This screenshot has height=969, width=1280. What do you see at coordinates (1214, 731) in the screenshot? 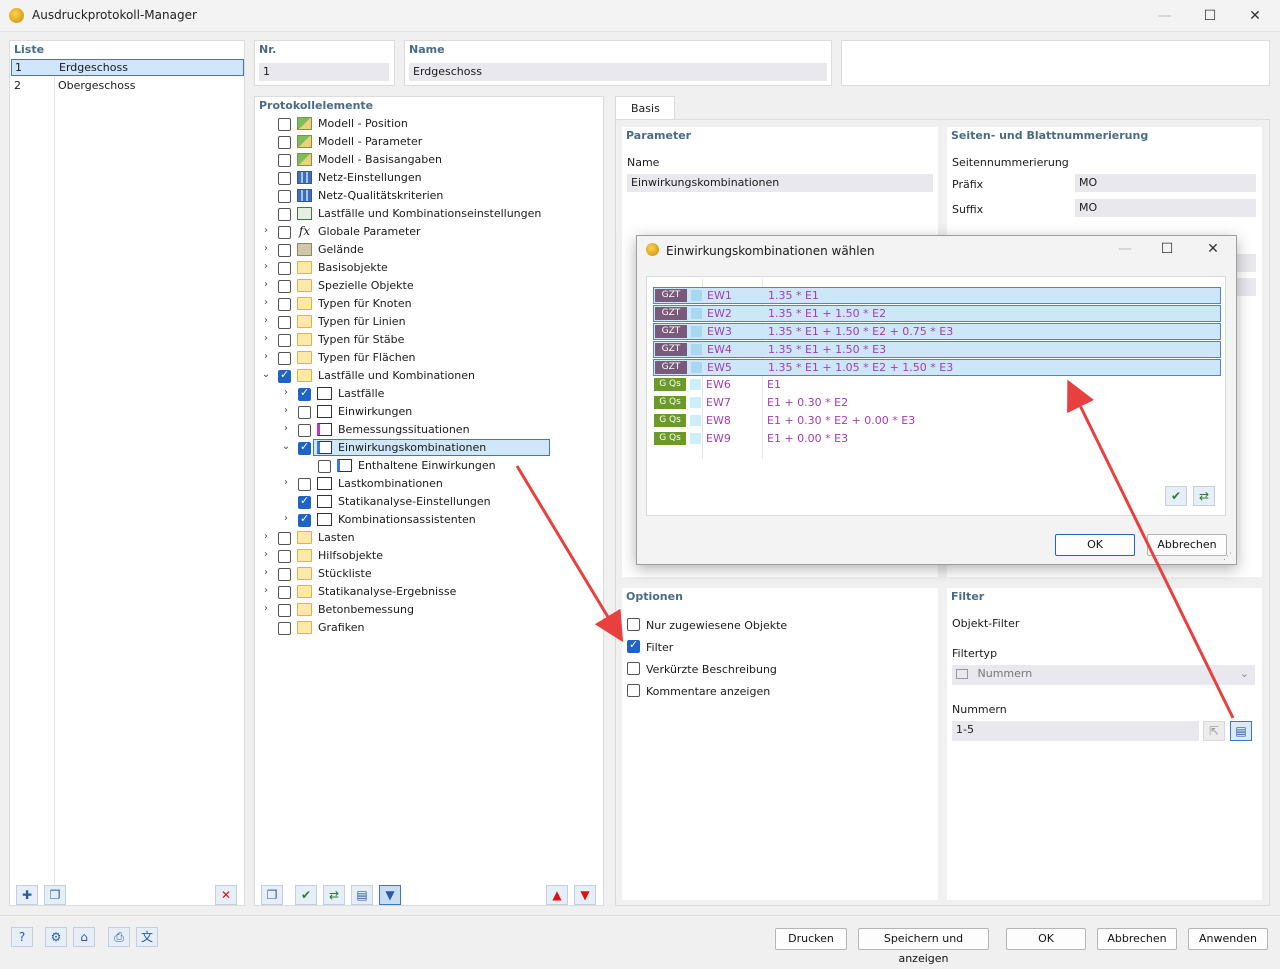
I see `pick-cursor-icon: ⇱` at bounding box center [1214, 731].